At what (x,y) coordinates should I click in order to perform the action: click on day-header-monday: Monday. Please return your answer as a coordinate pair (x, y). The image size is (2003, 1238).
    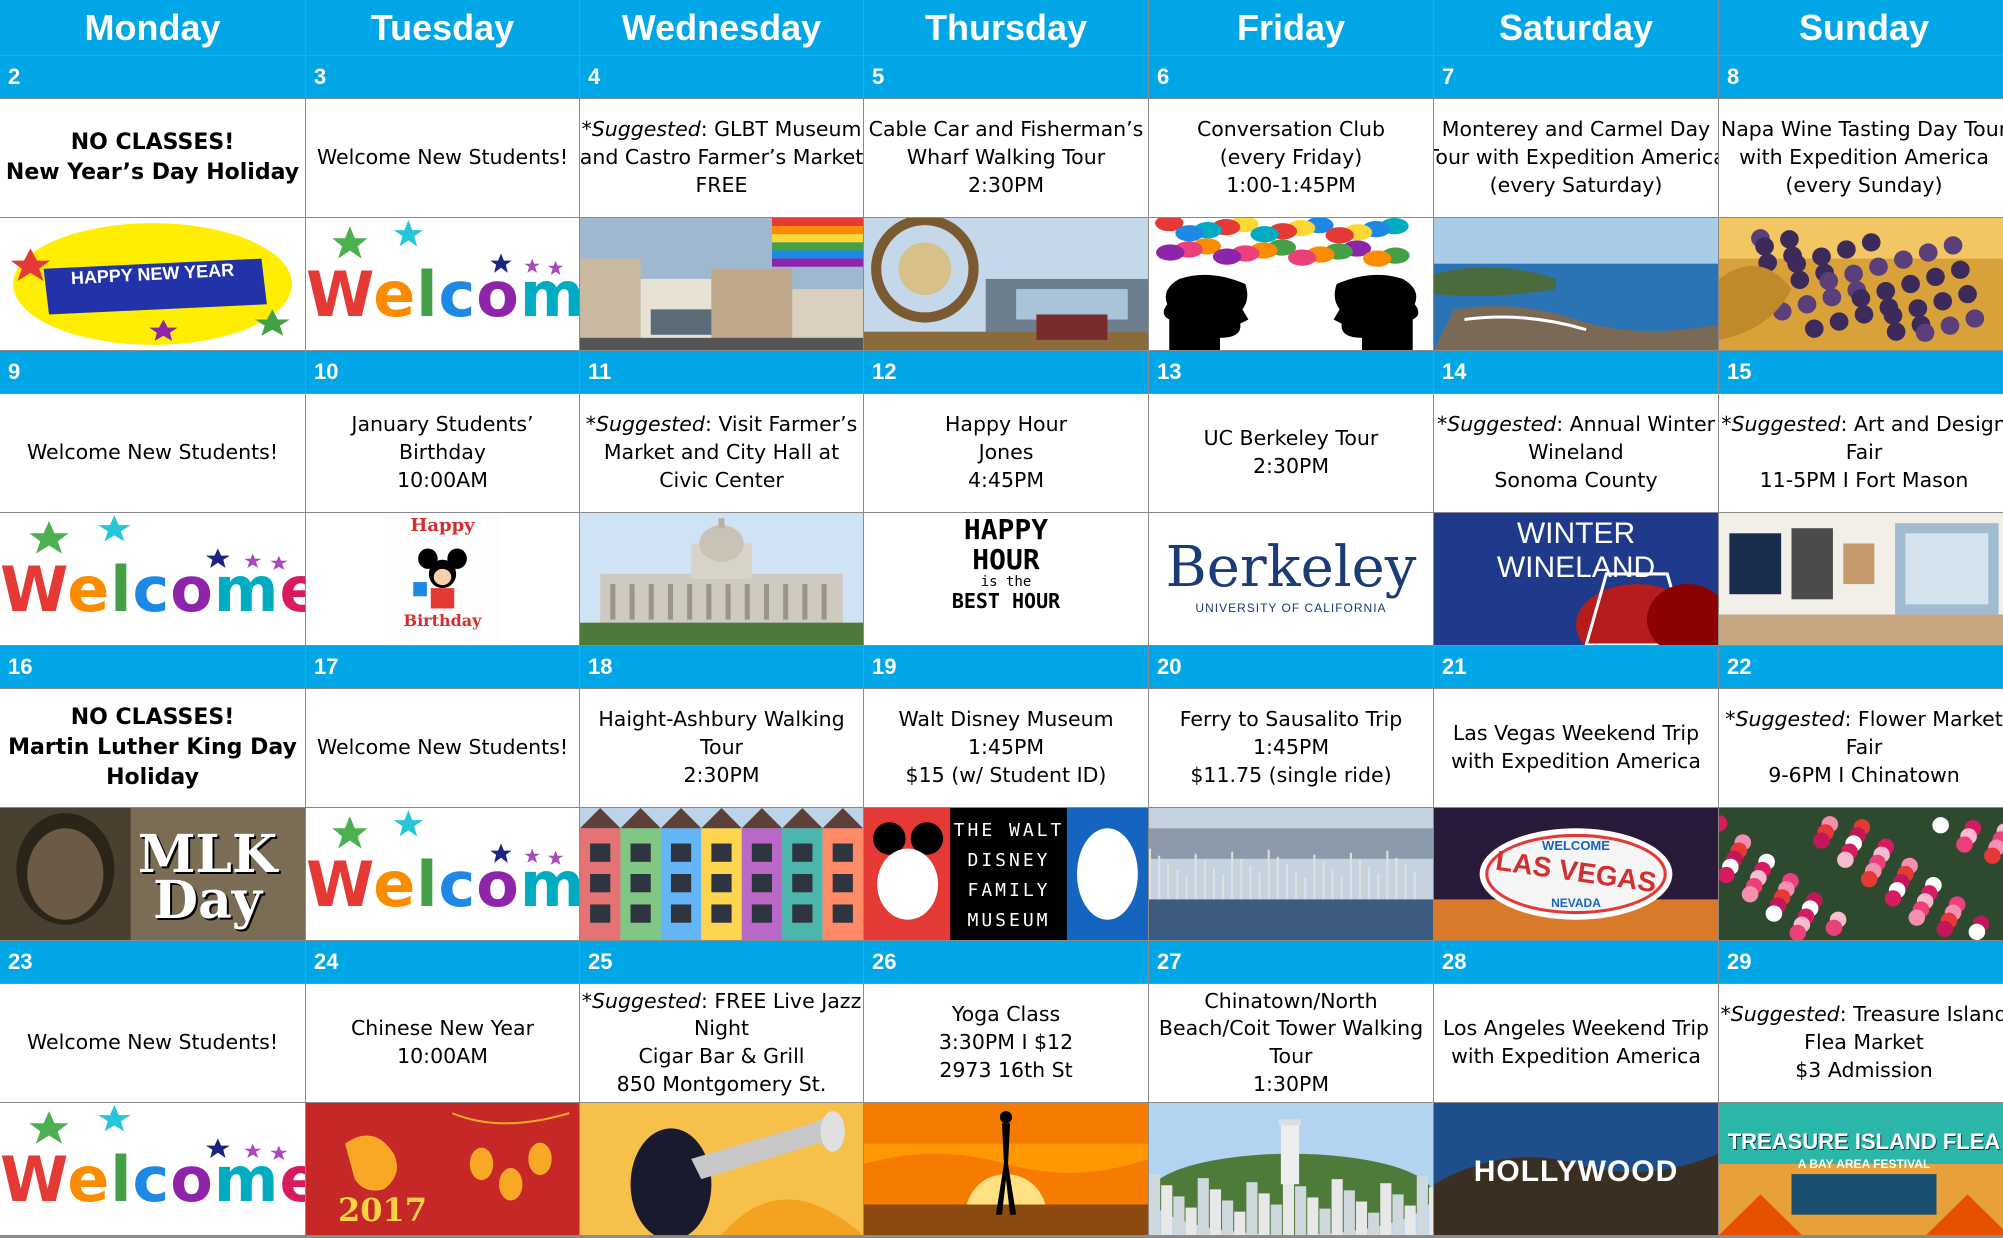
    Looking at the image, I should click on (152, 27).